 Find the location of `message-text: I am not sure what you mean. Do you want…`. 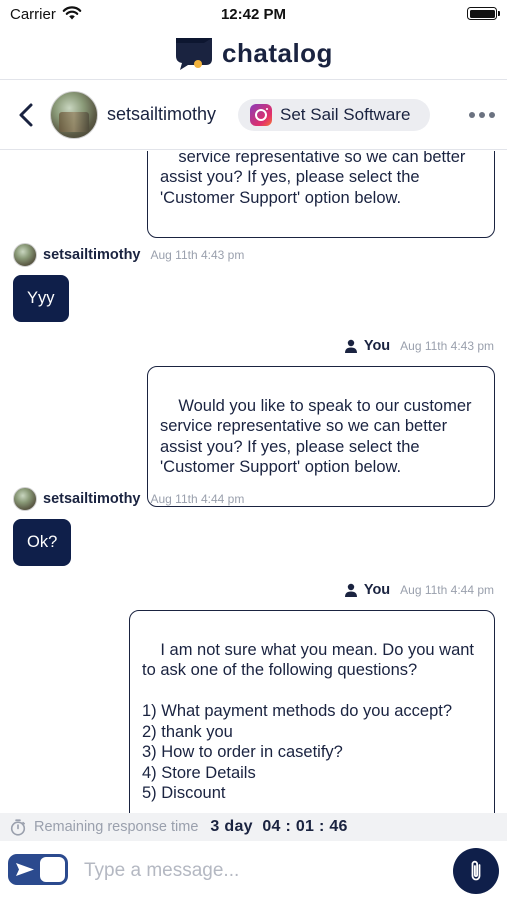

message-text: I am not sure what you mean. Do you want… is located at coordinates (308, 721).